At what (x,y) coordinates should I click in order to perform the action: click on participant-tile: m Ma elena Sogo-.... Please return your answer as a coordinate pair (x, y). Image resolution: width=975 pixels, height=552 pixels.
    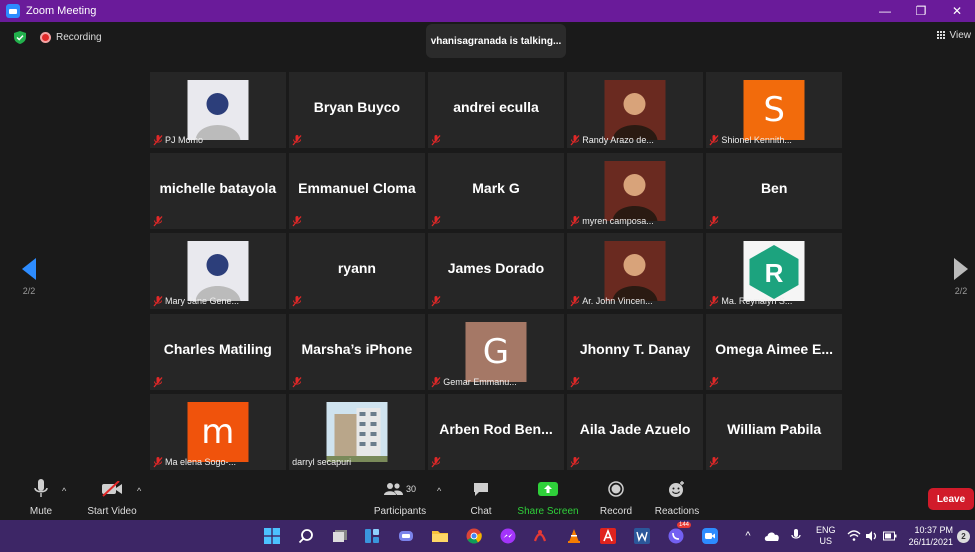
    Looking at the image, I should click on (218, 432).